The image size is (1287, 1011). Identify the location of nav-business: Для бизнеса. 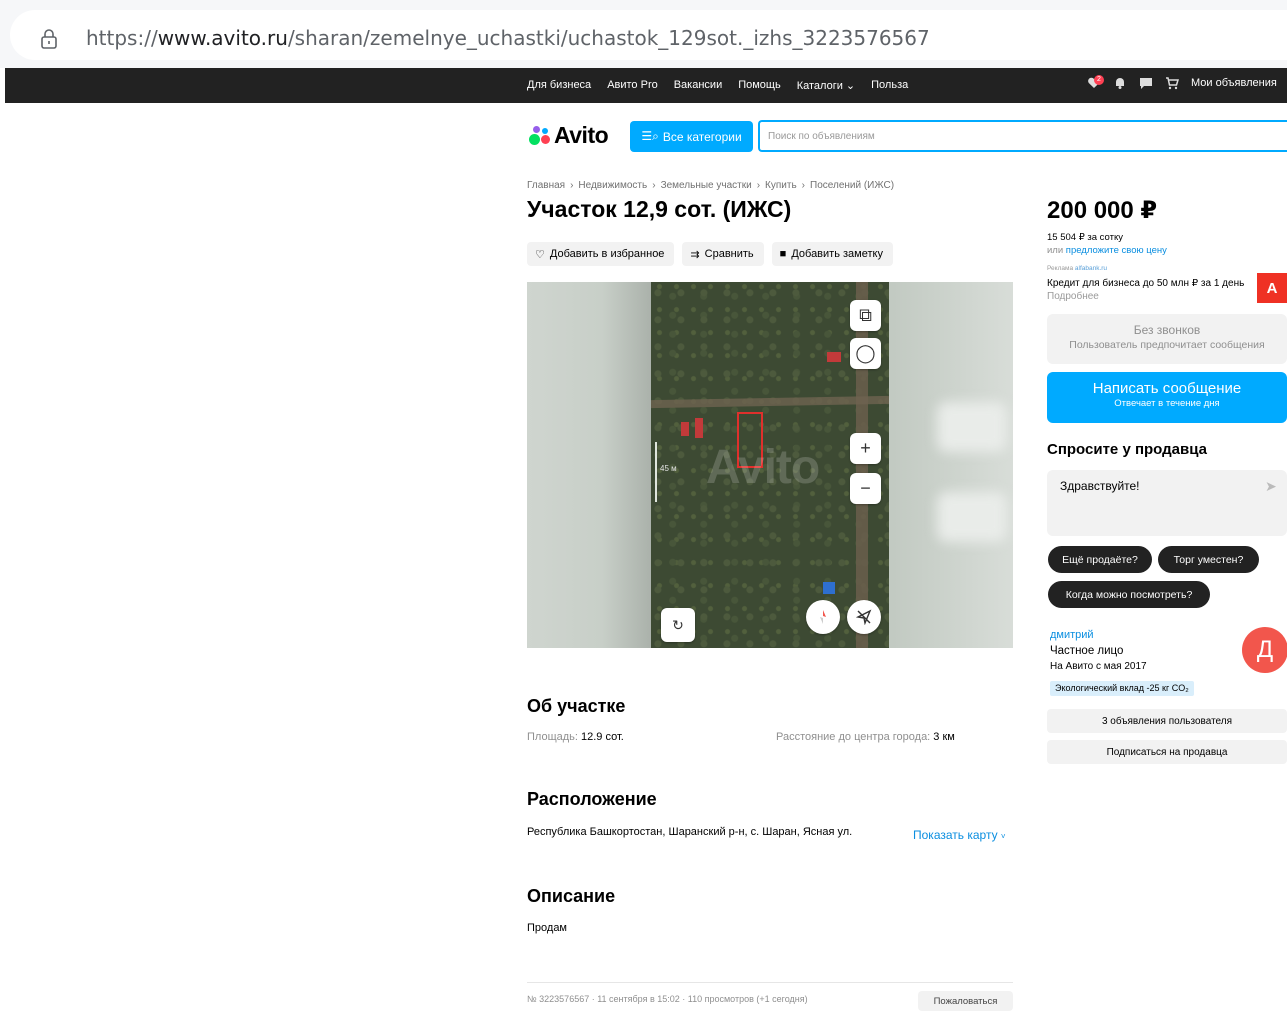
(559, 85).